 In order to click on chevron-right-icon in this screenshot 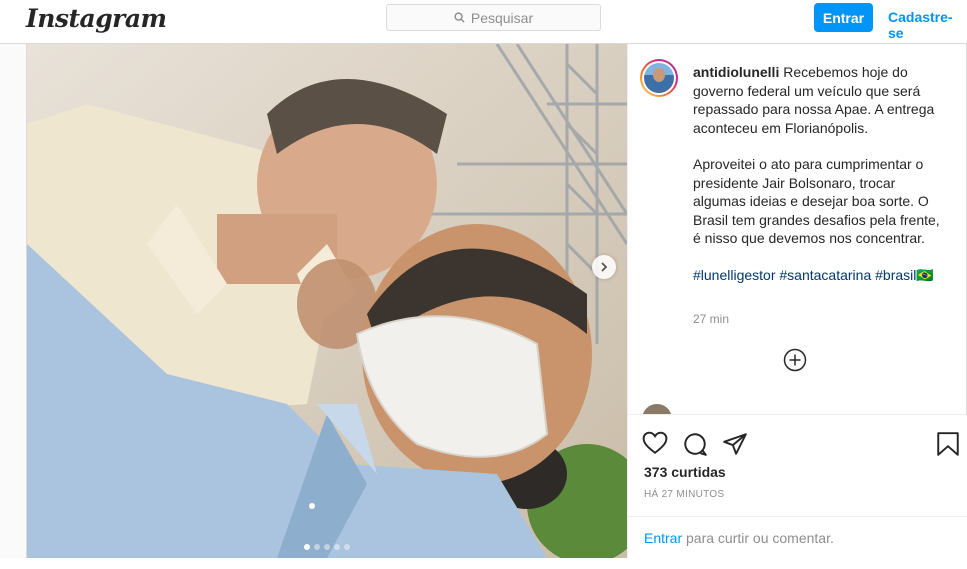, I will do `click(604, 267)`.